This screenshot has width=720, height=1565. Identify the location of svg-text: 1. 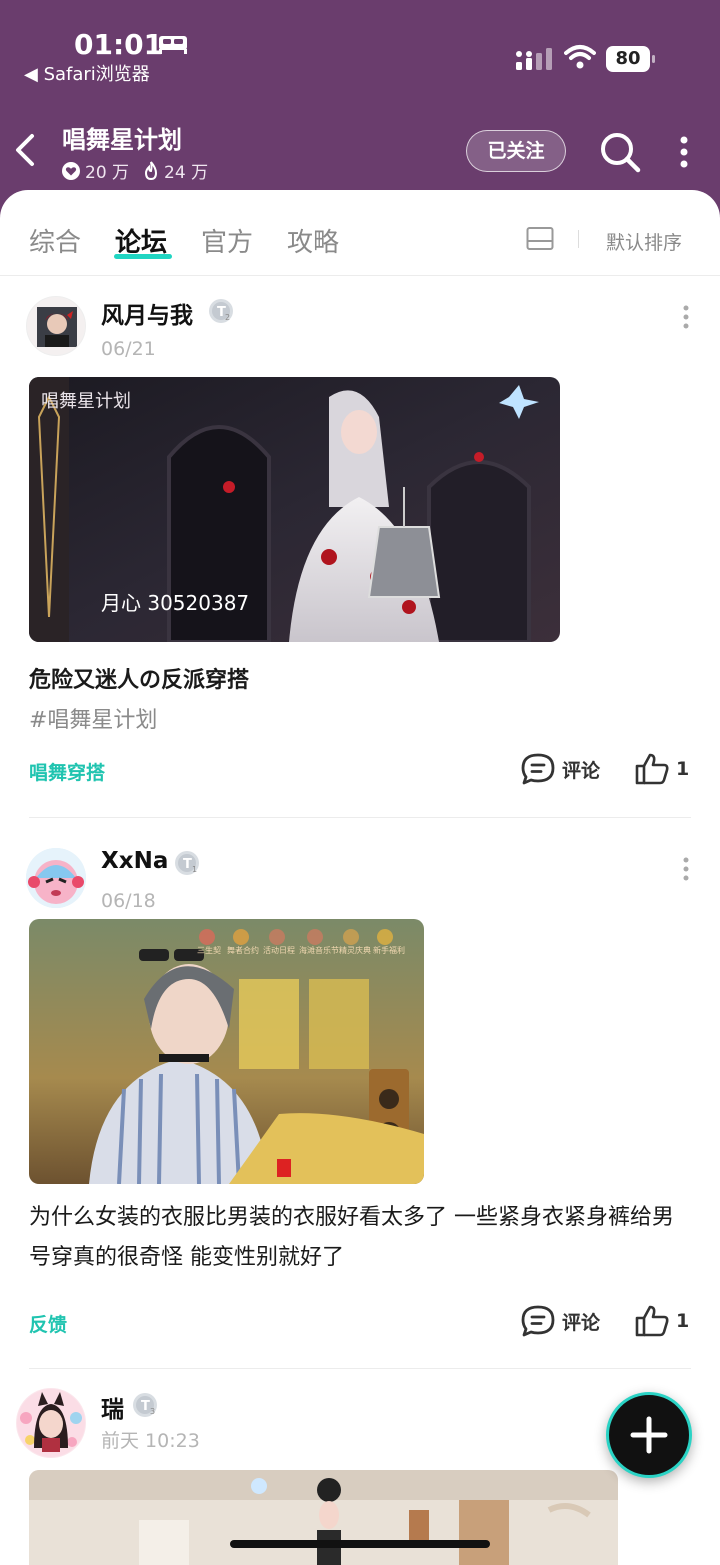
(194, 869).